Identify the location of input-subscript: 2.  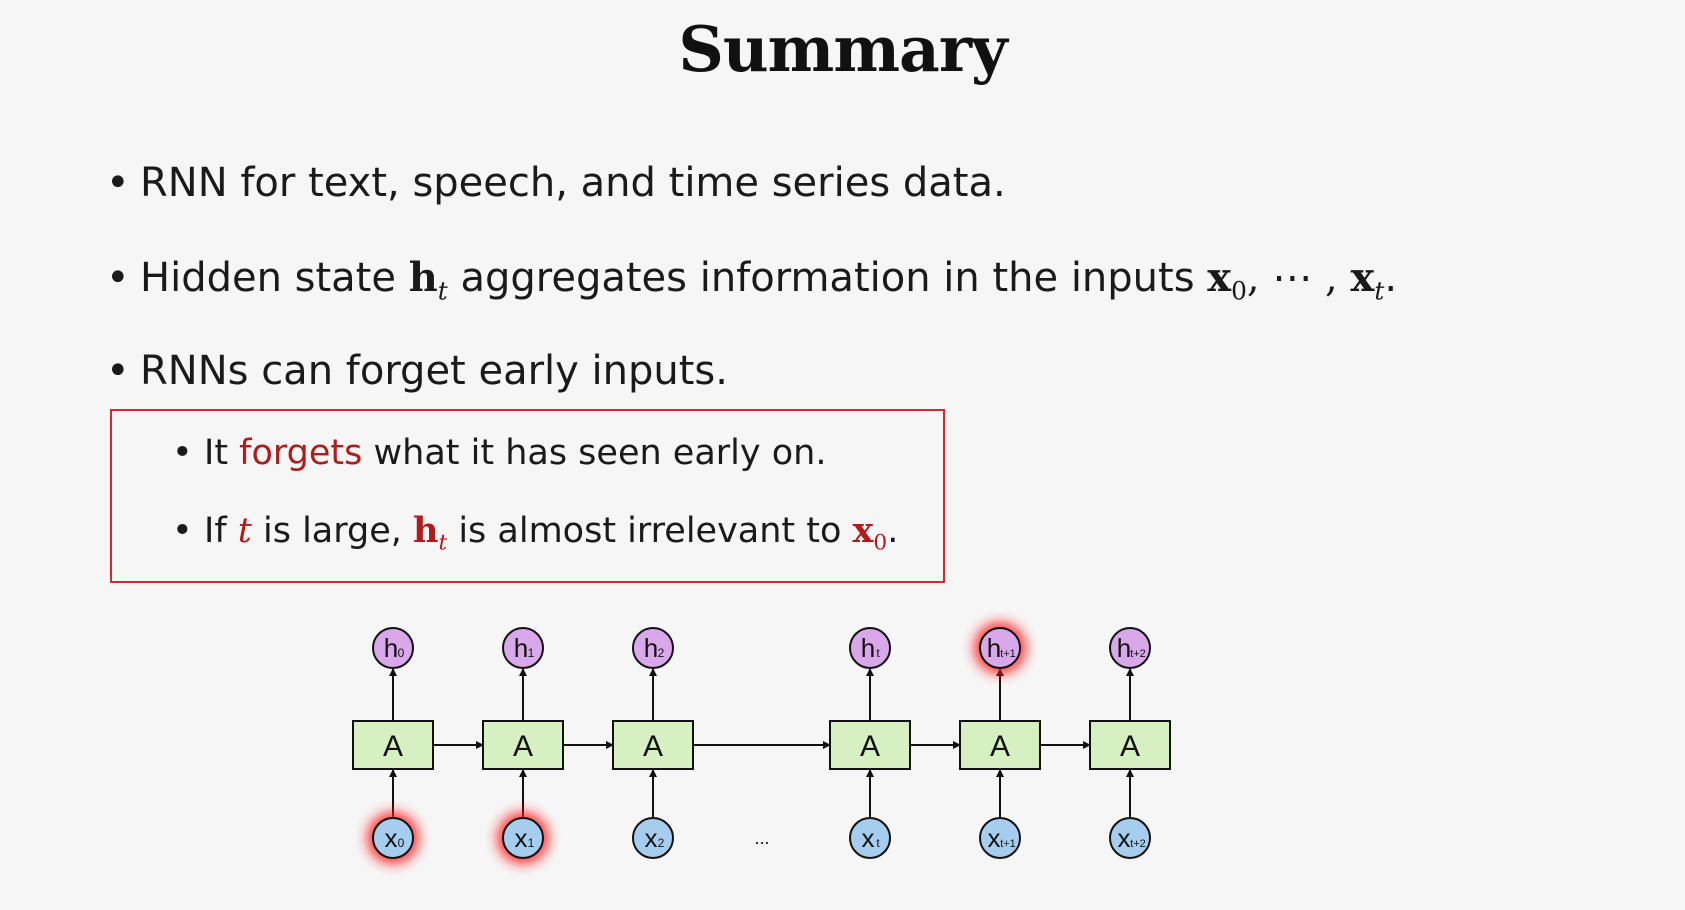
(661, 843).